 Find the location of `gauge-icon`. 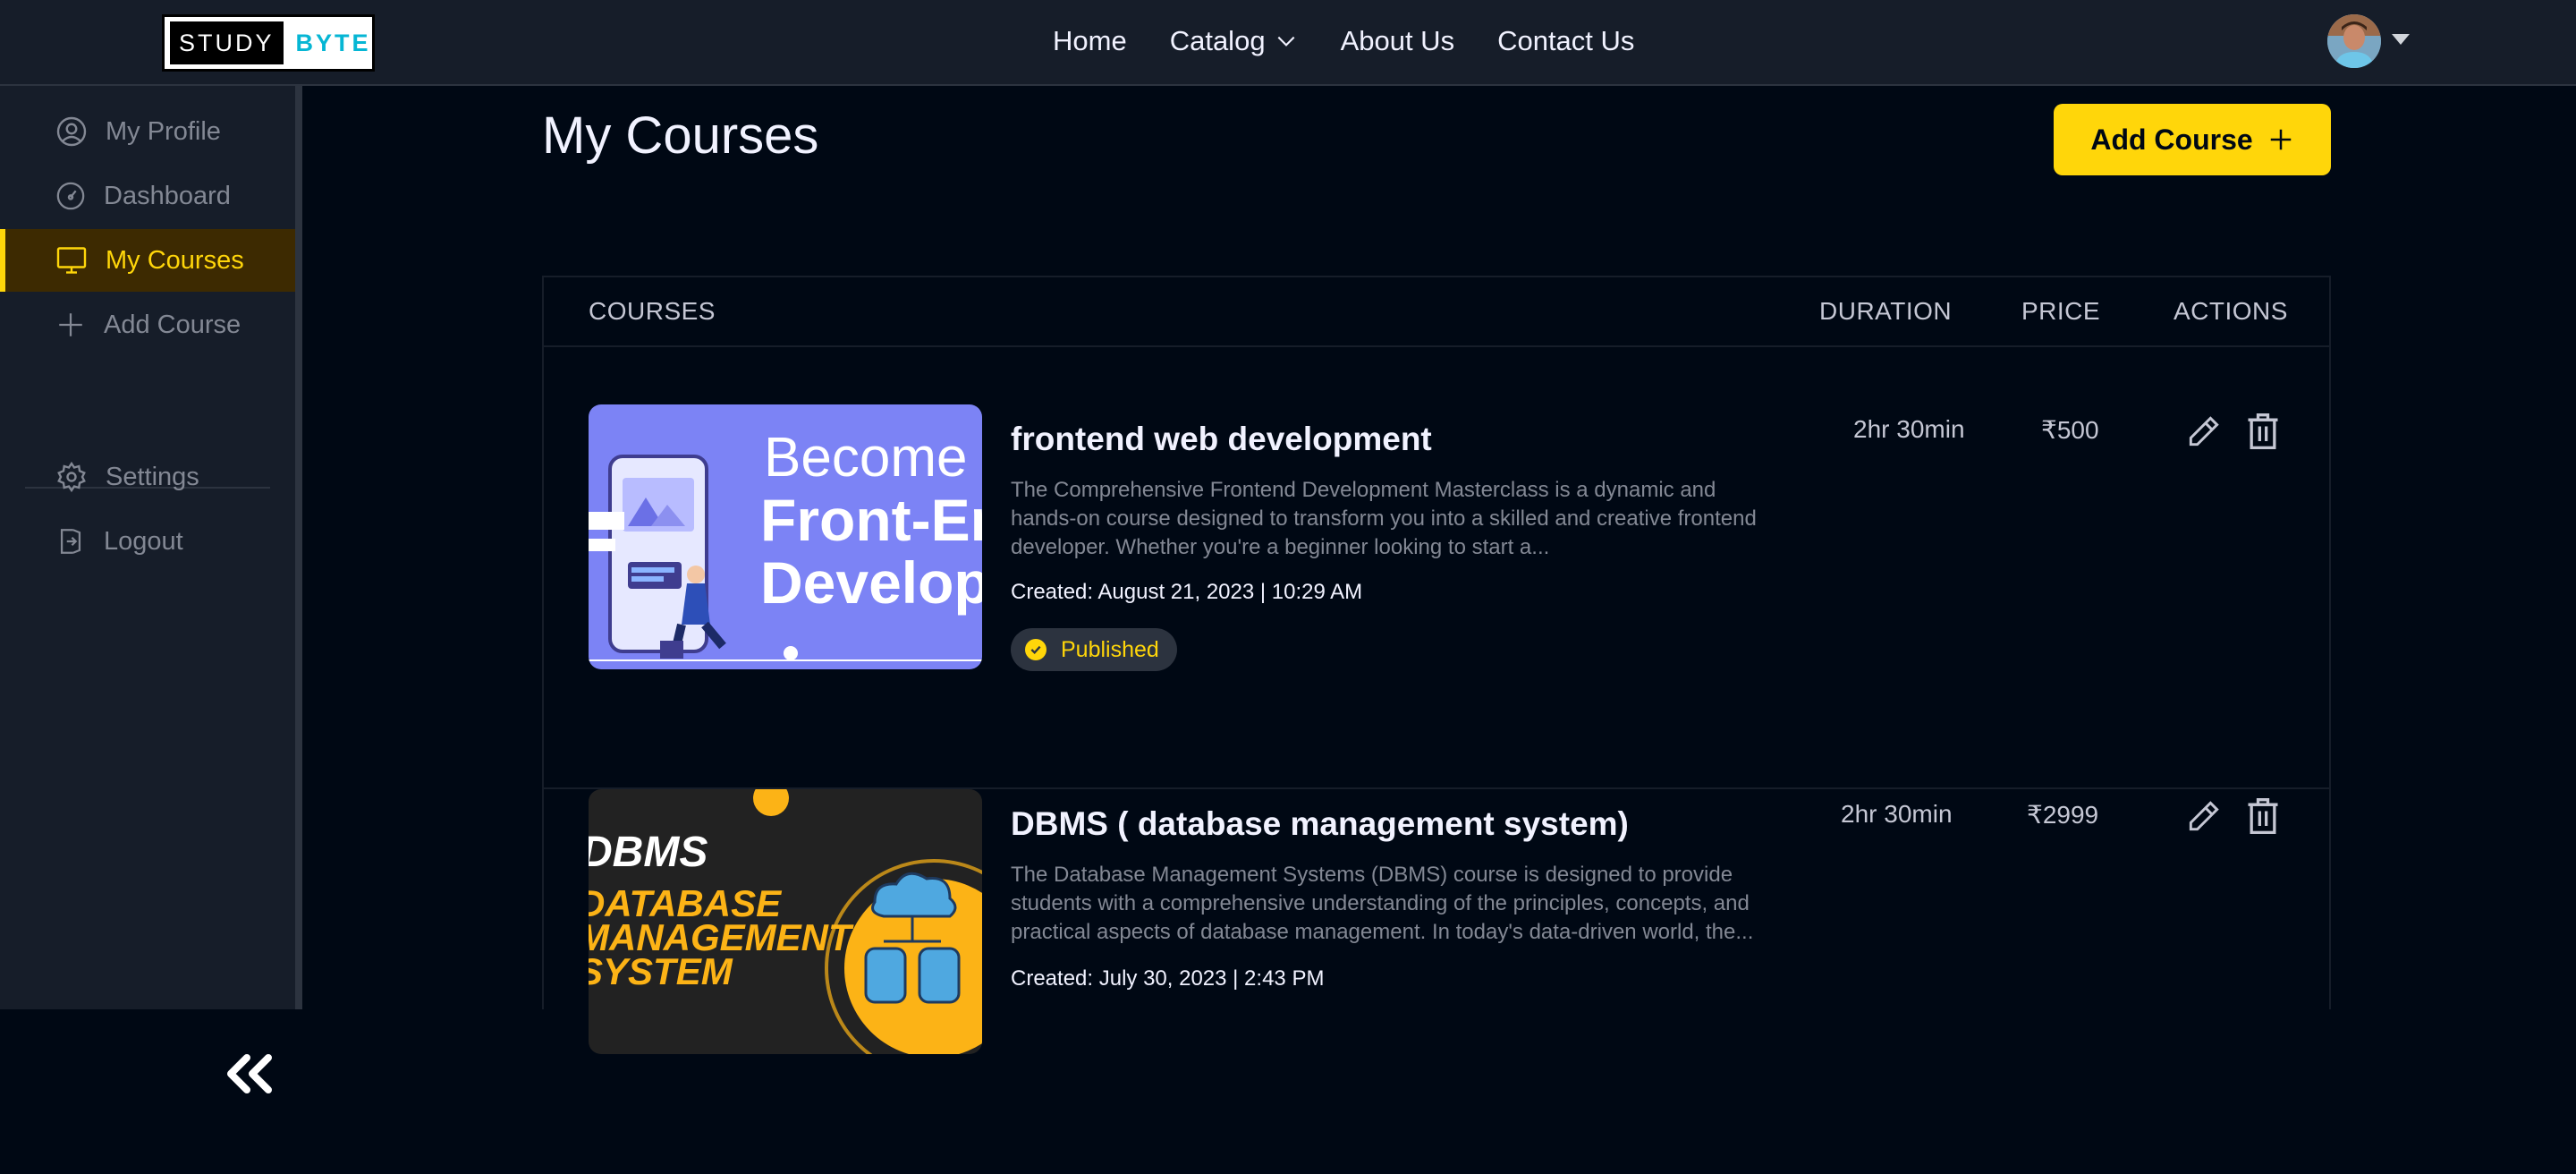

gauge-icon is located at coordinates (70, 196).